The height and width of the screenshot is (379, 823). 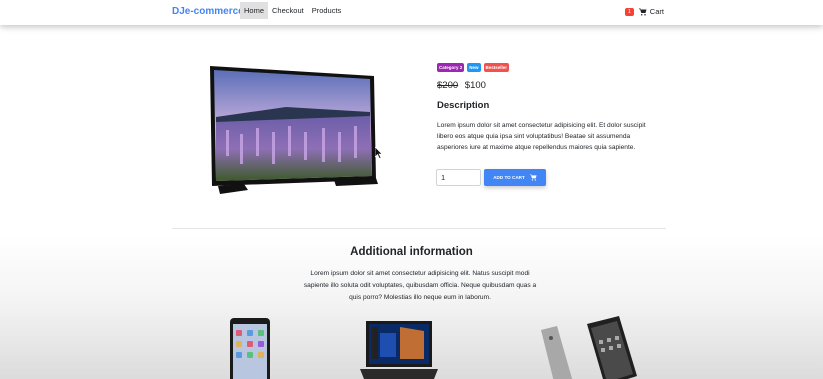 I want to click on cart-count-badge: 1, so click(x=629, y=11).